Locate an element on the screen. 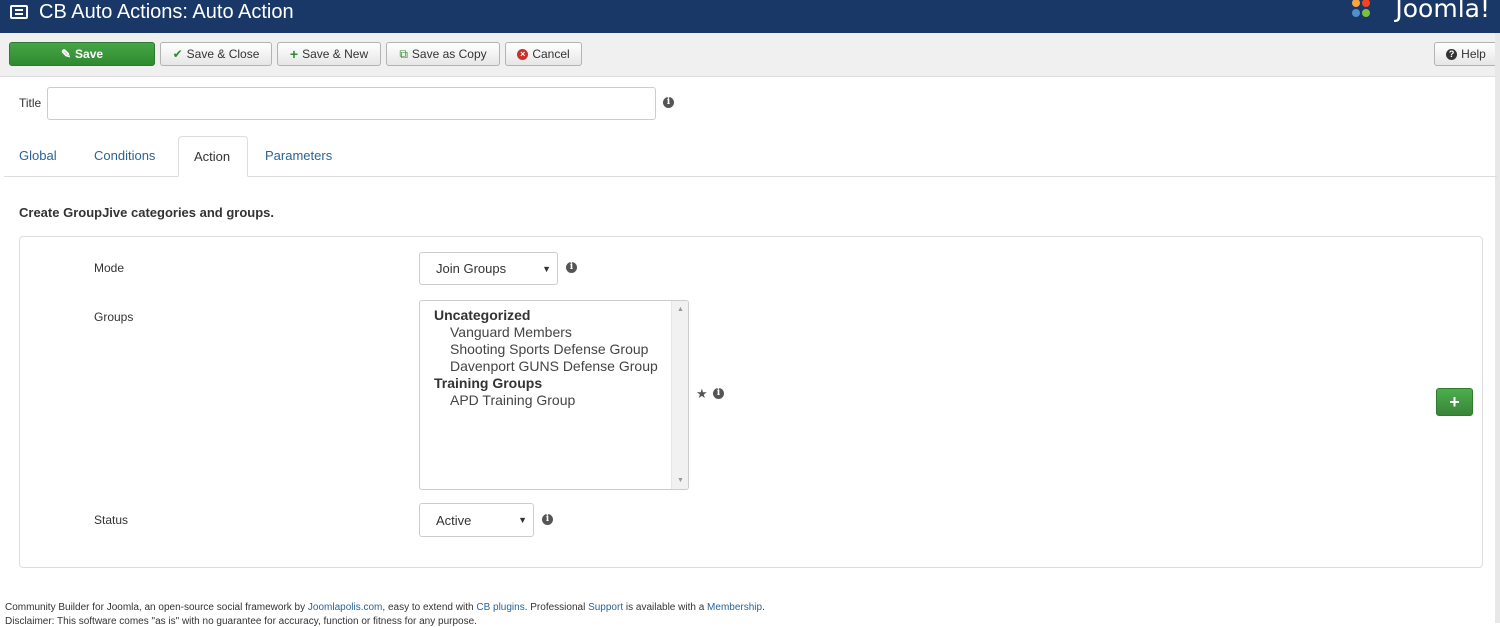 The width and height of the screenshot is (1500, 627). mode-select: Join Groups ▼ is located at coordinates (488, 268).